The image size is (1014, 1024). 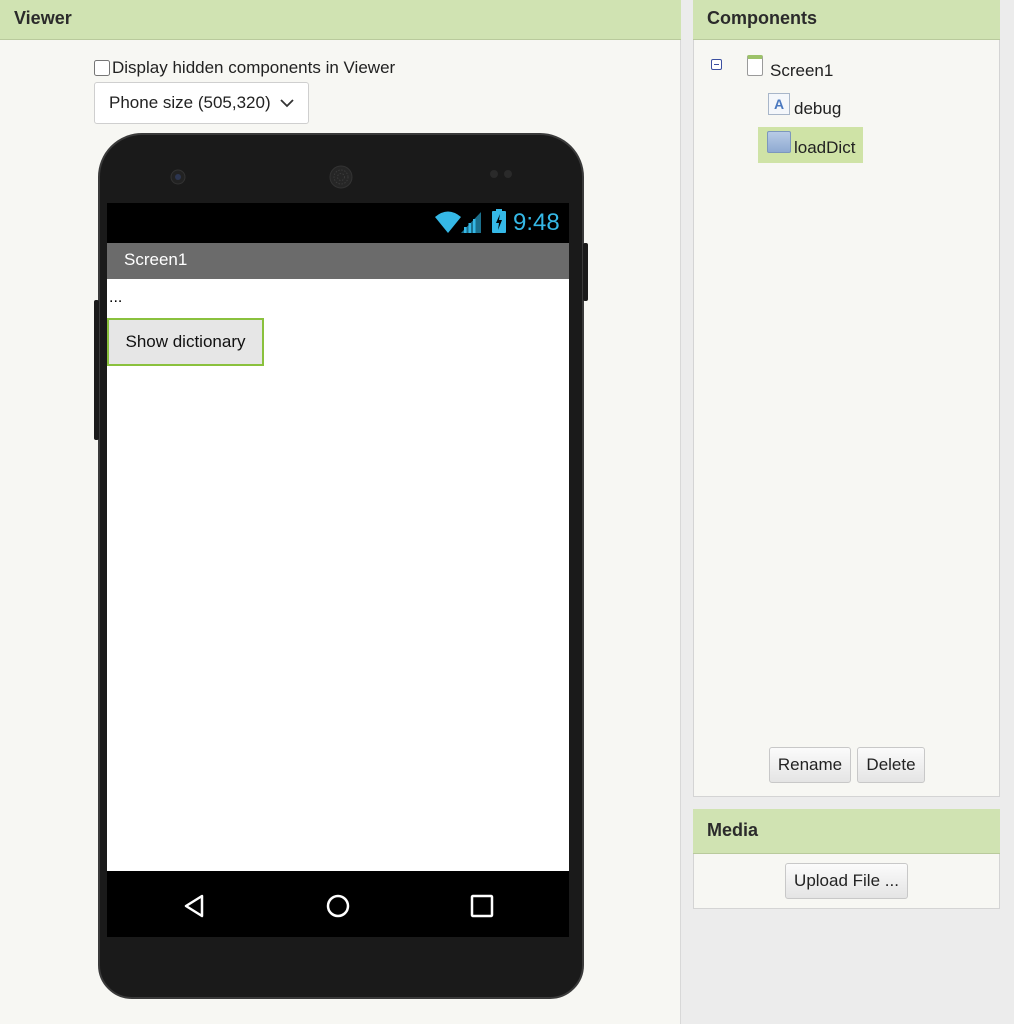 What do you see at coordinates (716, 64) in the screenshot?
I see `collapse-icon` at bounding box center [716, 64].